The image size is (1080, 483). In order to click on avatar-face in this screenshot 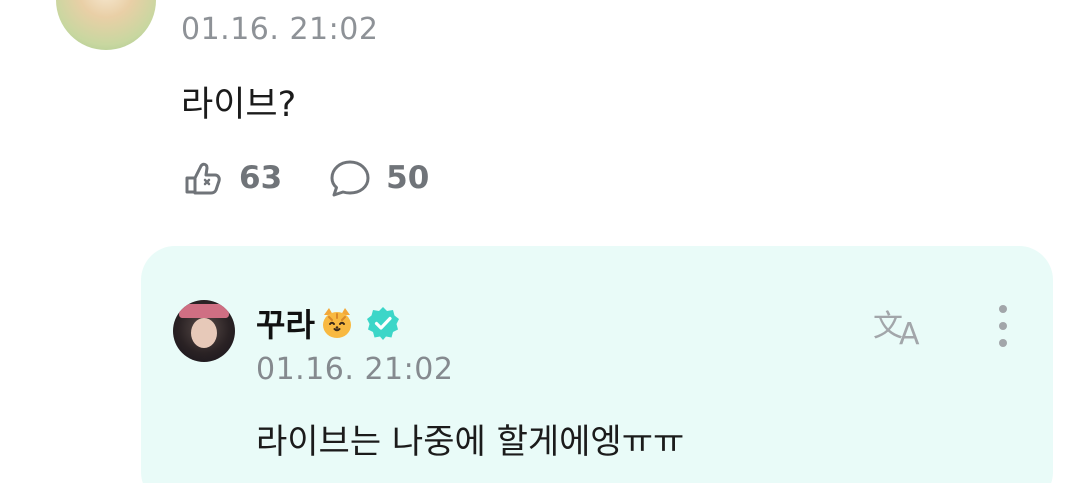, I will do `click(204, 333)`.